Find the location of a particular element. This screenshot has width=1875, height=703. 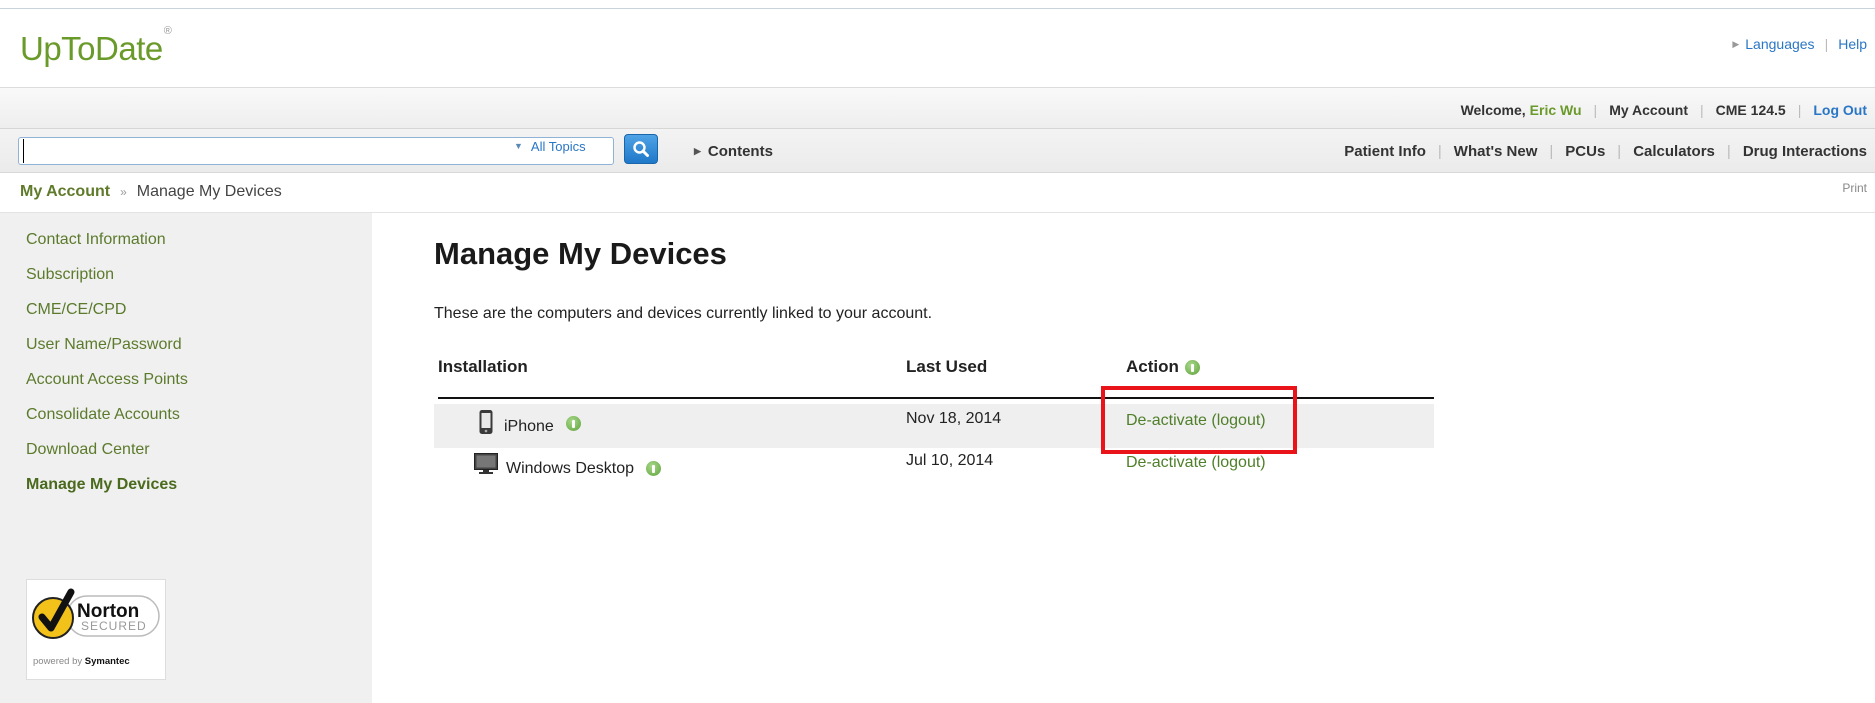

last-used-header-label: Last Used is located at coordinates (947, 366).